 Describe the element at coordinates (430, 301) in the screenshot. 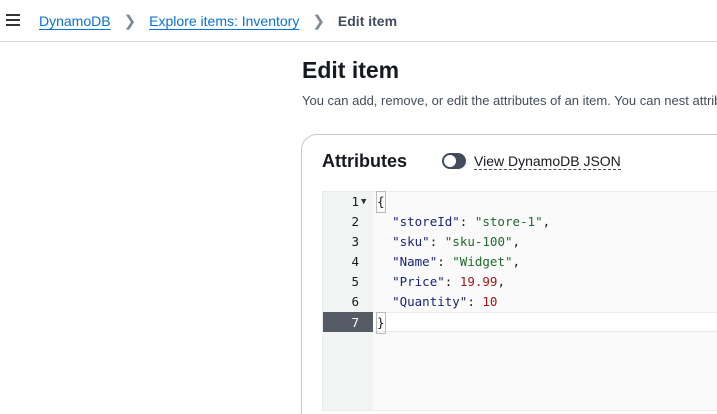

I see `json-key: "Quantity"` at that location.